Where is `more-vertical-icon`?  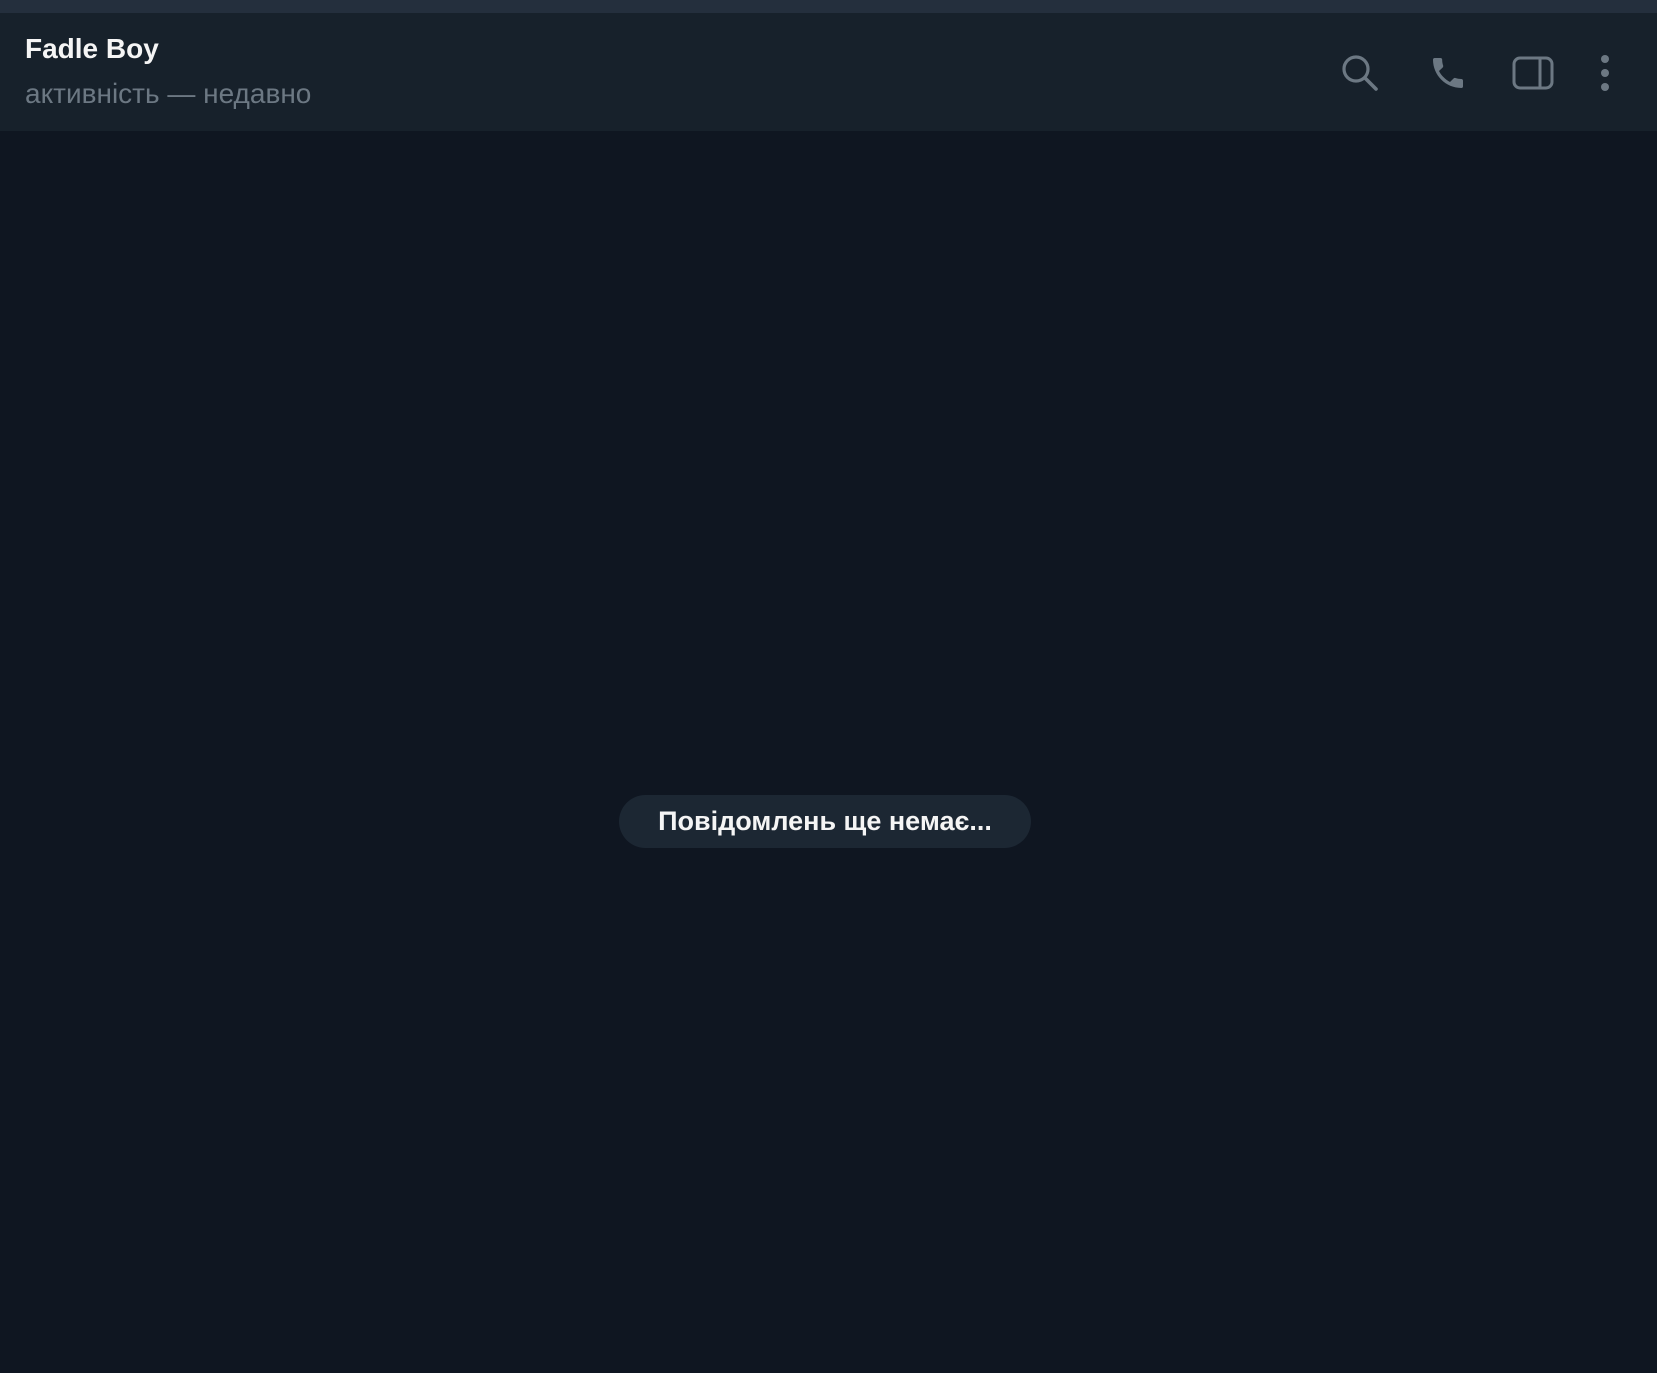
more-vertical-icon is located at coordinates (1605, 73).